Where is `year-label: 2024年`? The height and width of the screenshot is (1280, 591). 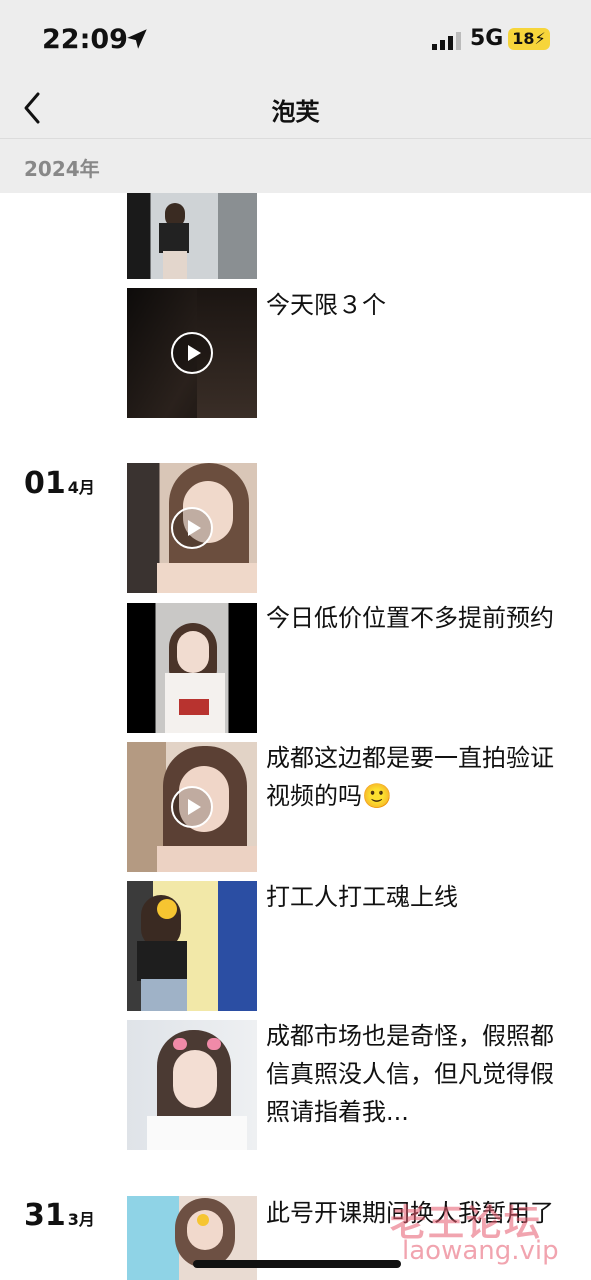
year-label: 2024年 is located at coordinates (62, 169).